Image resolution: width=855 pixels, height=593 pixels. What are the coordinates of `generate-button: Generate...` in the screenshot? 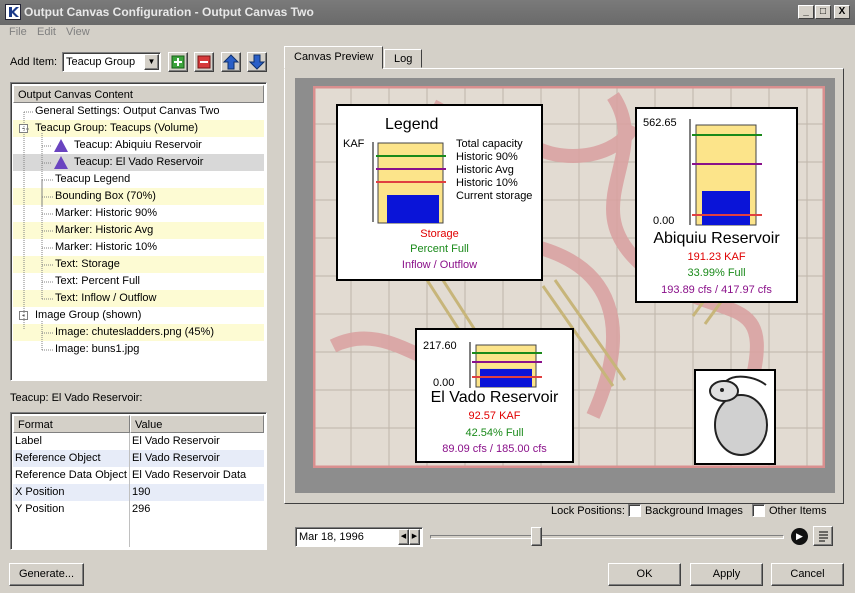 It's located at (46, 574).